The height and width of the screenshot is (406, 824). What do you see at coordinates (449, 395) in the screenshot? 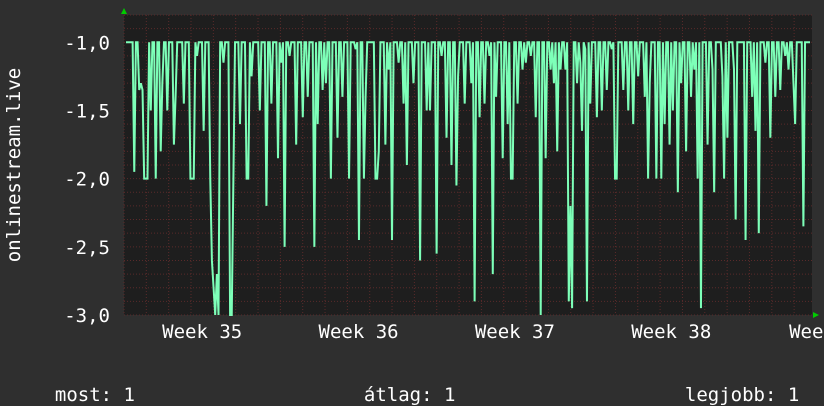
I see `stat-average-value: 1` at bounding box center [449, 395].